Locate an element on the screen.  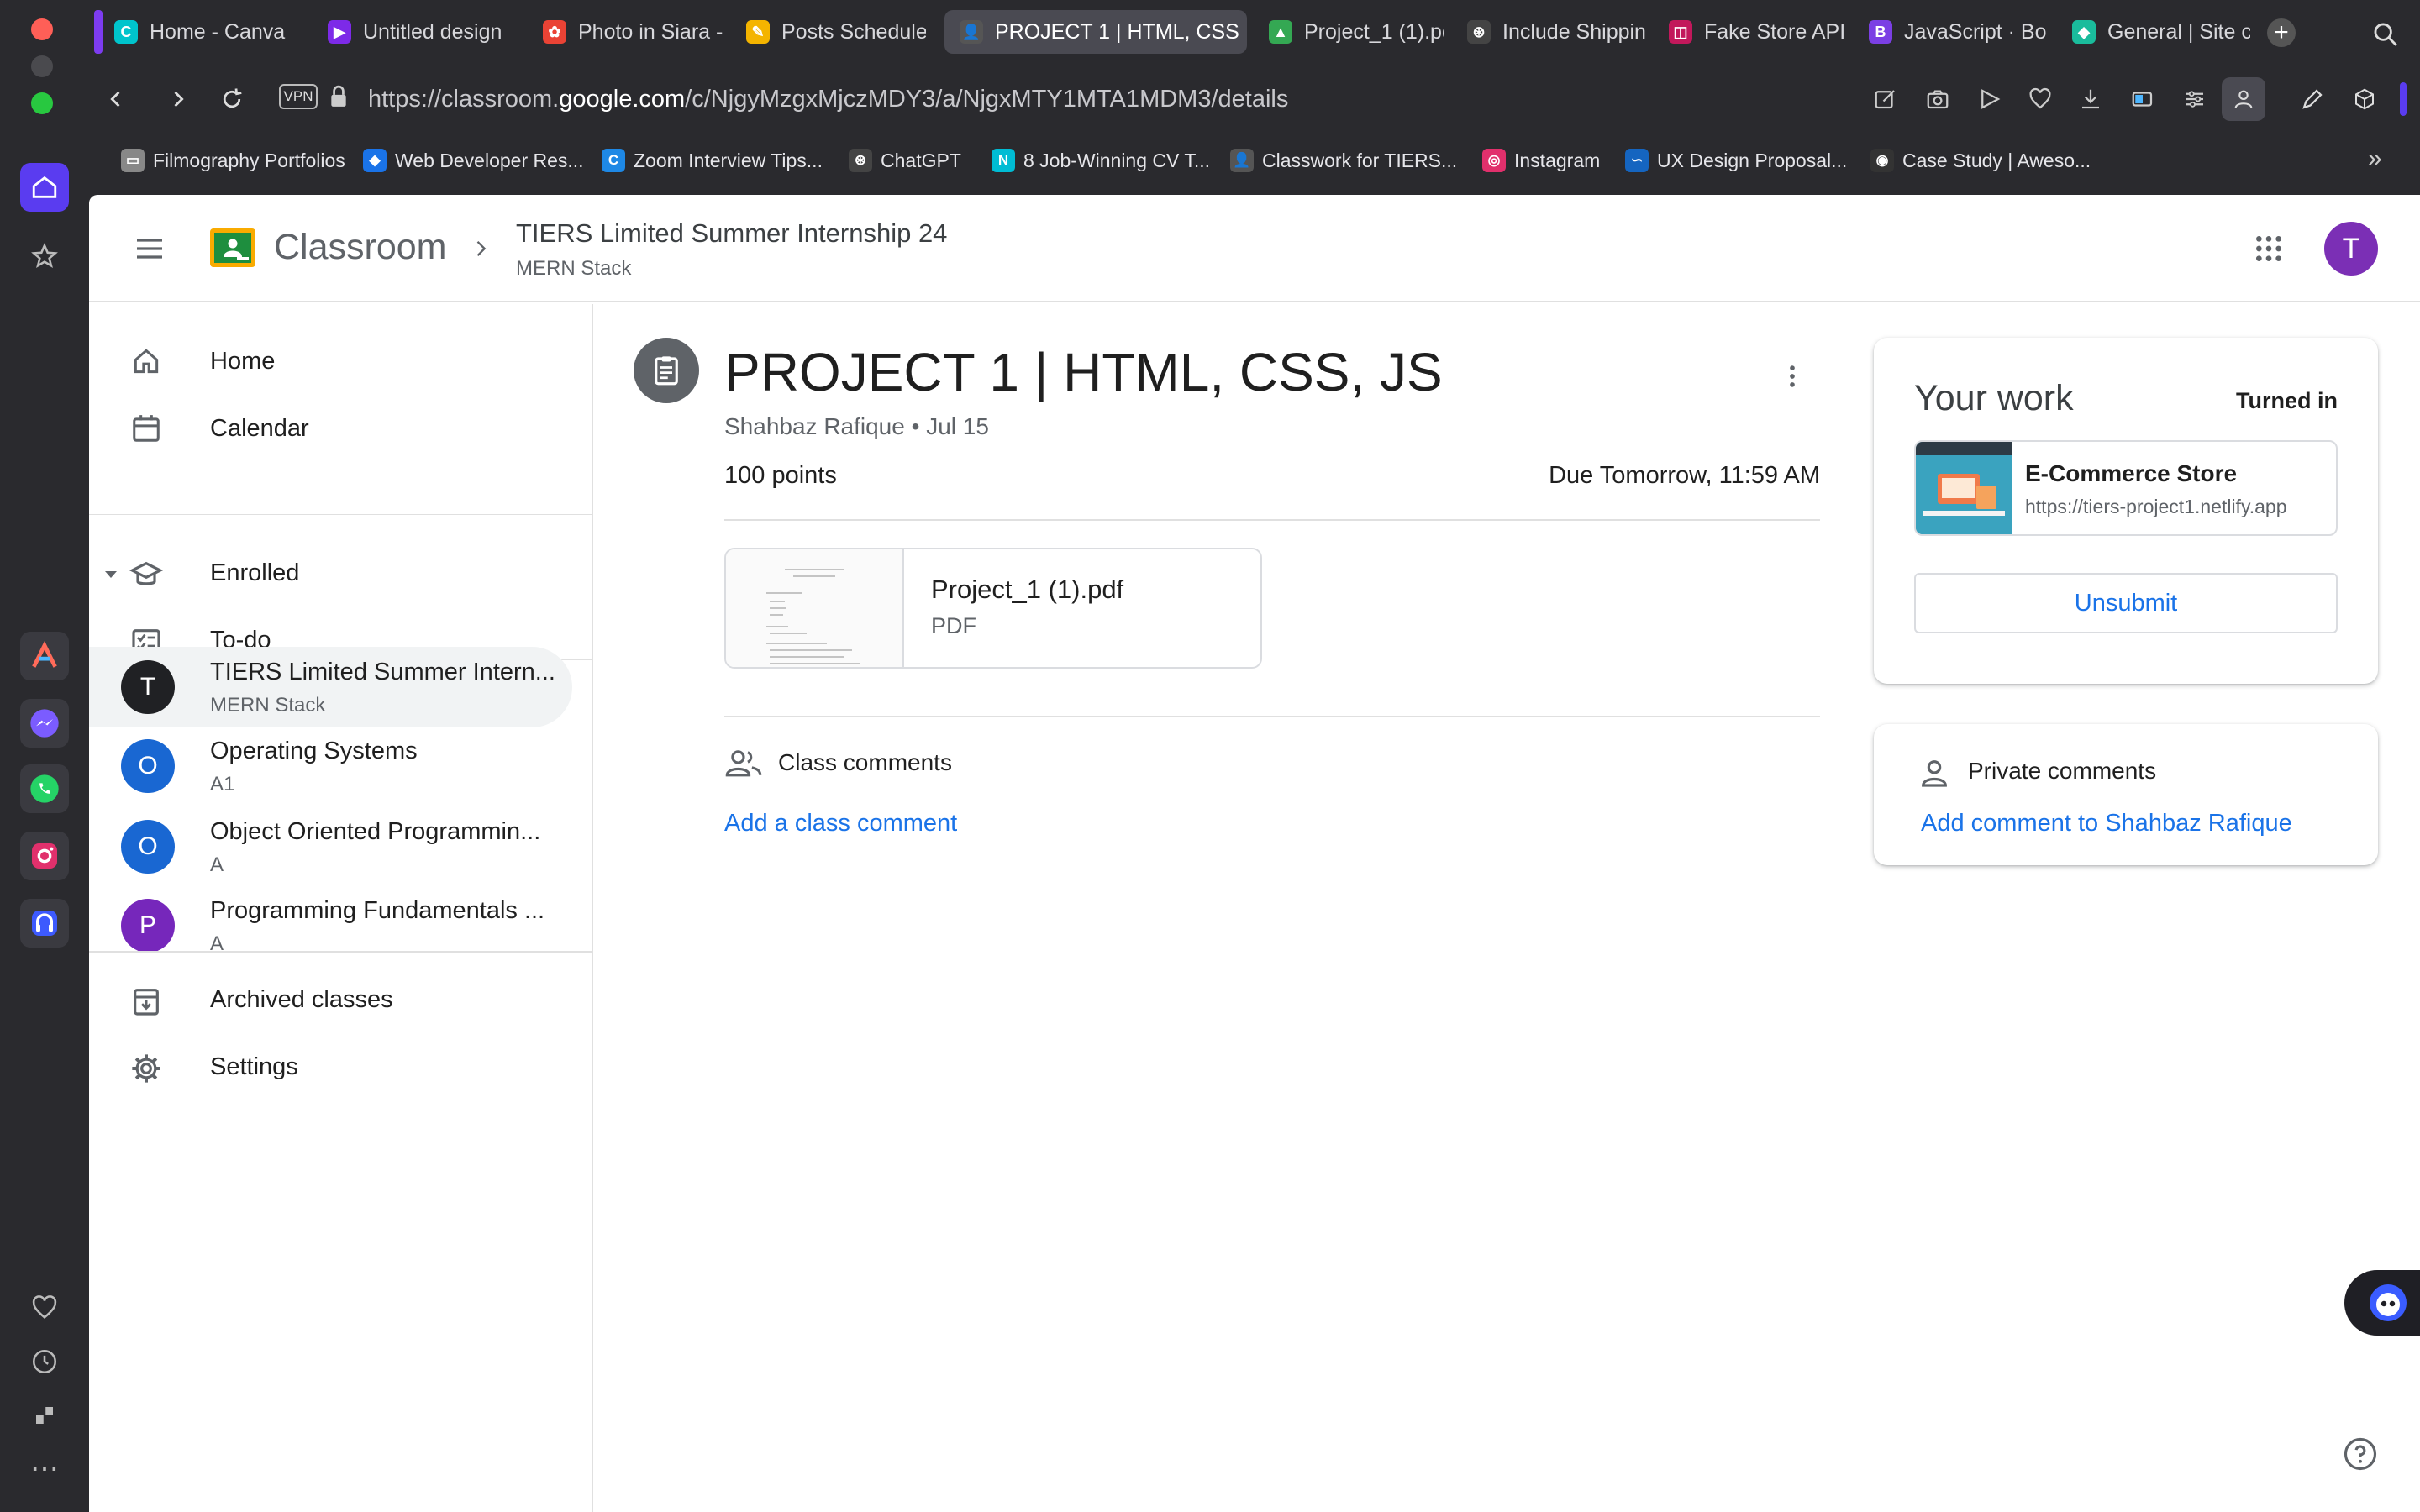
music-icon is located at coordinates (44, 923).